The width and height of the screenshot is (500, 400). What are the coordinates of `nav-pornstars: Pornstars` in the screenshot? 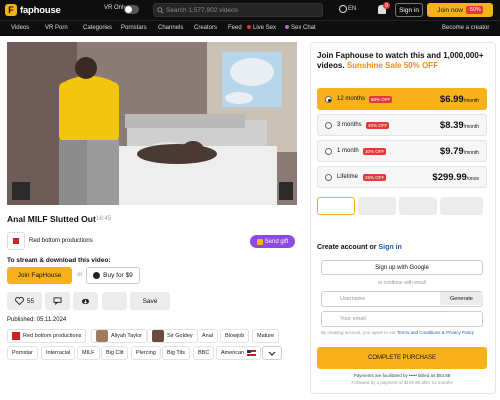 It's located at (134, 28).